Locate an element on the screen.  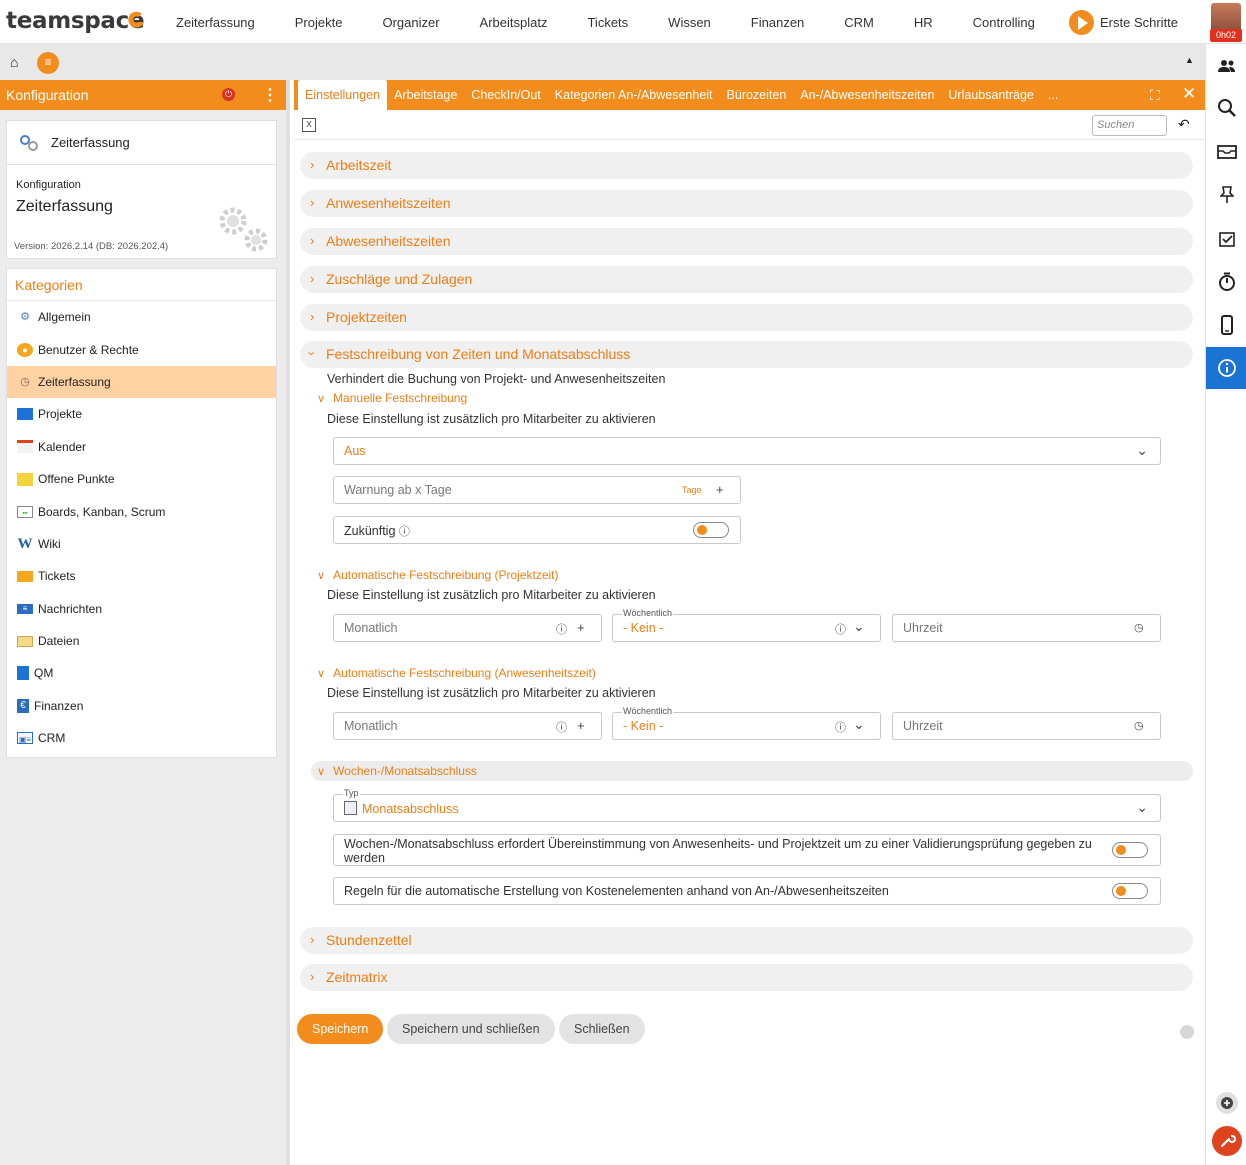
more-options-icon: ⋮ is located at coordinates (270, 95).